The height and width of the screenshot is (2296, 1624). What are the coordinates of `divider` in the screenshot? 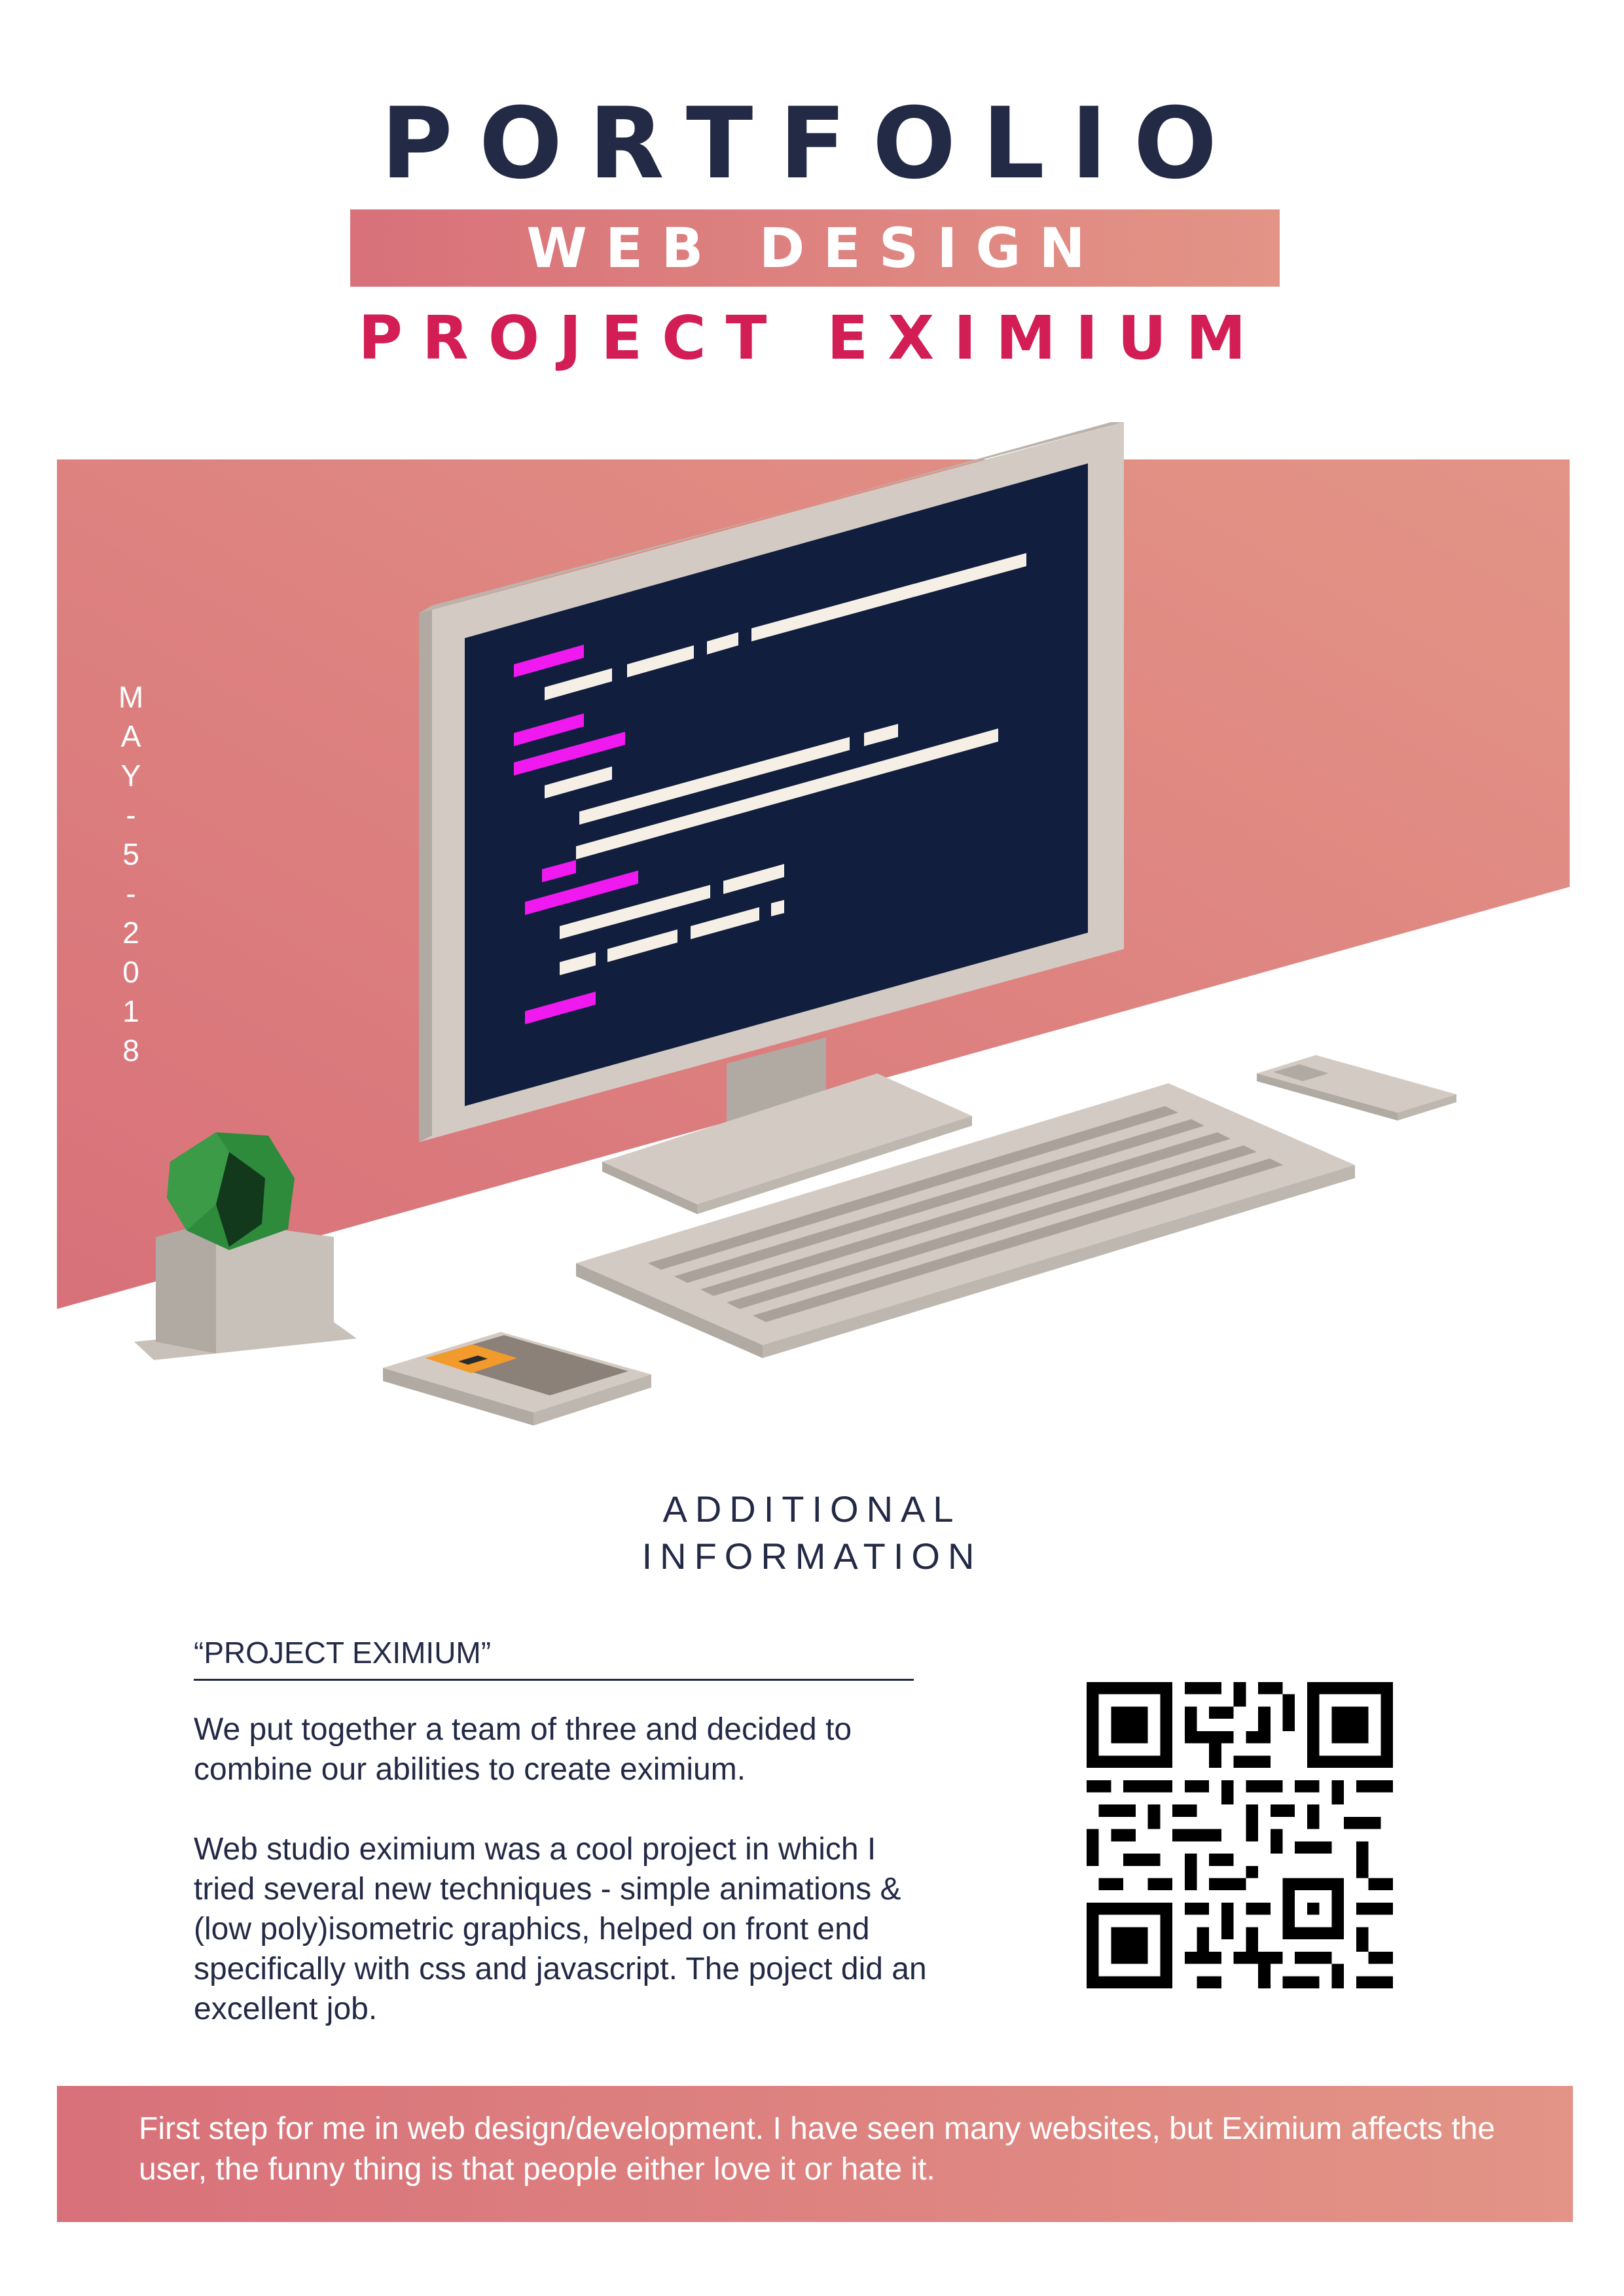 It's located at (554, 1680).